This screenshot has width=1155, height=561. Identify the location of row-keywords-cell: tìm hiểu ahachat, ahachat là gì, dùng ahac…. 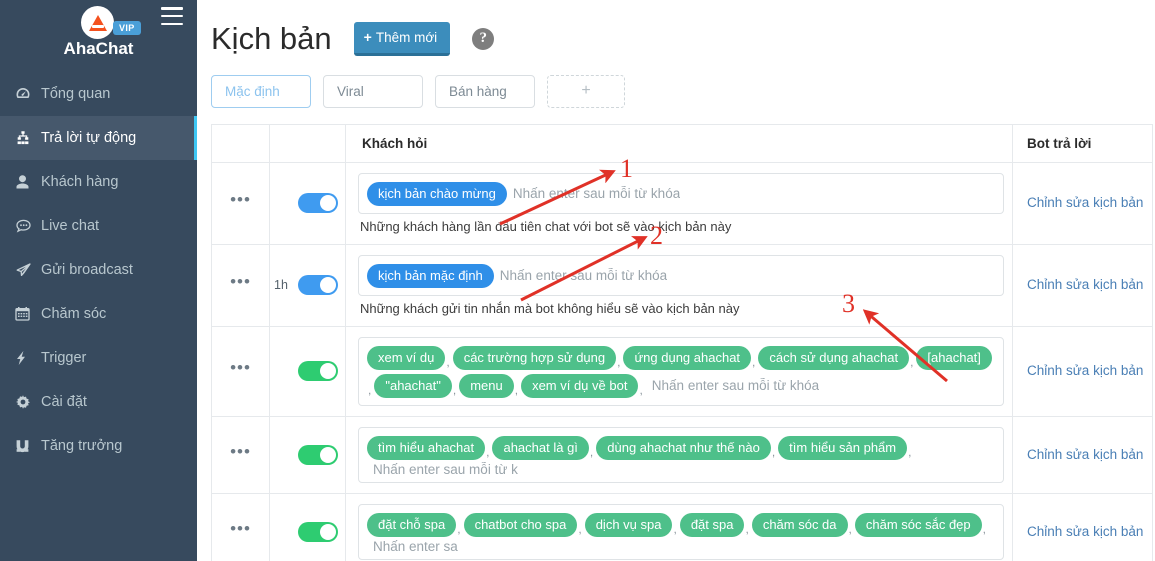
(679, 454).